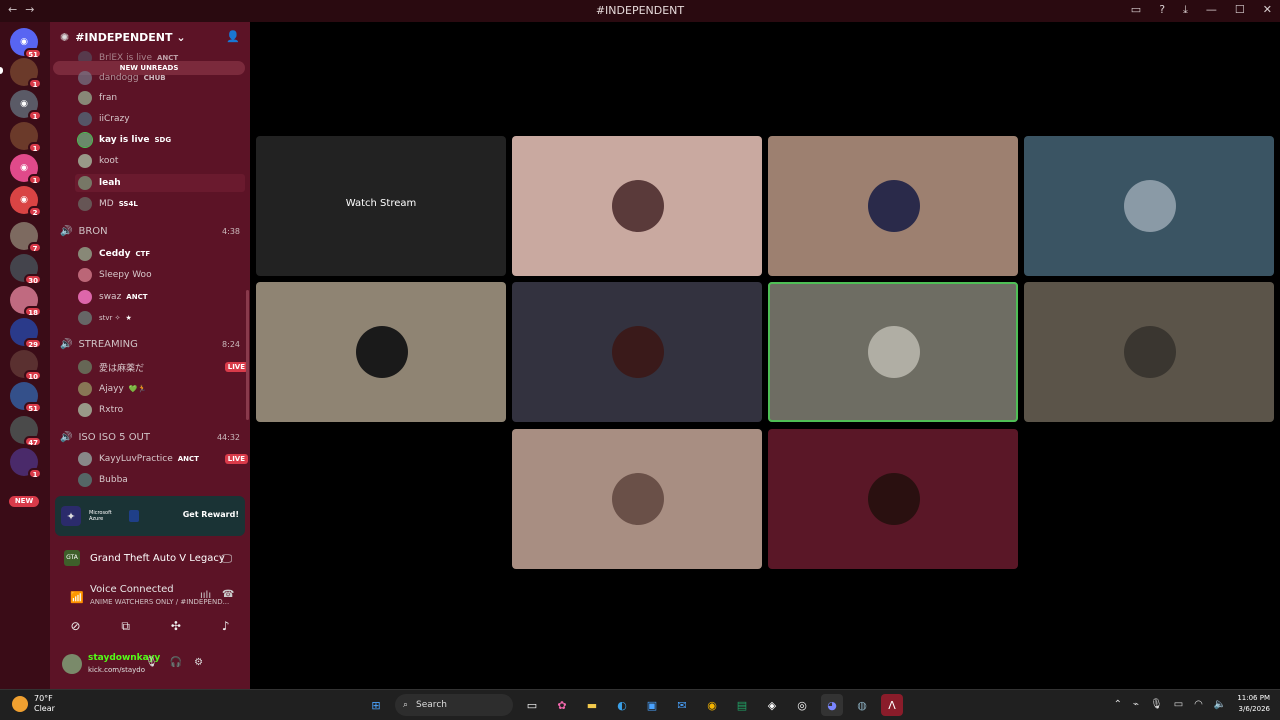  I want to click on store-icon: ▣, so click(652, 705).